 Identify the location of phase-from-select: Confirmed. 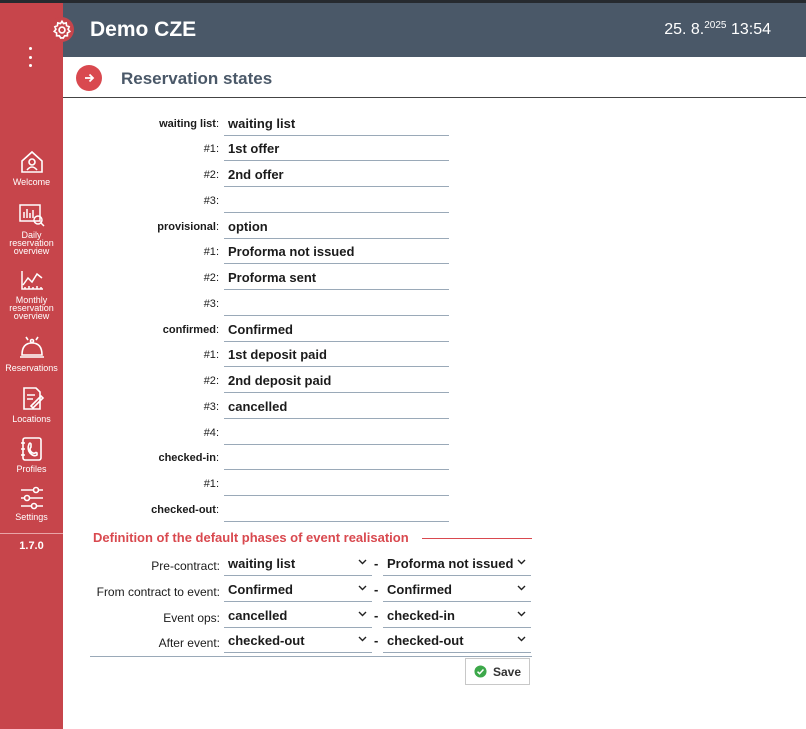
(298, 590).